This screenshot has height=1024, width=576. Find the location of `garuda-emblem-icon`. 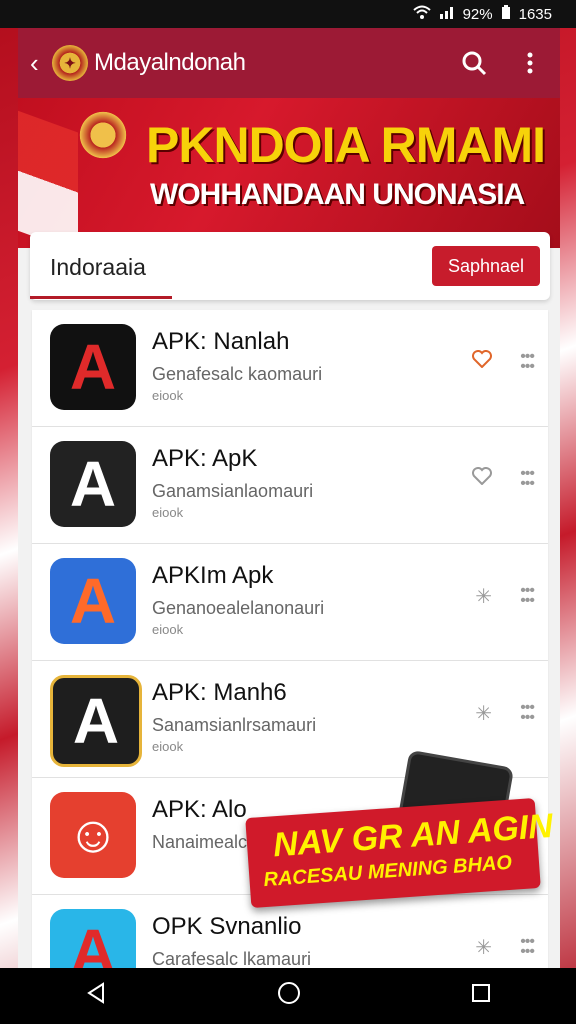

garuda-emblem-icon is located at coordinates (103, 135).